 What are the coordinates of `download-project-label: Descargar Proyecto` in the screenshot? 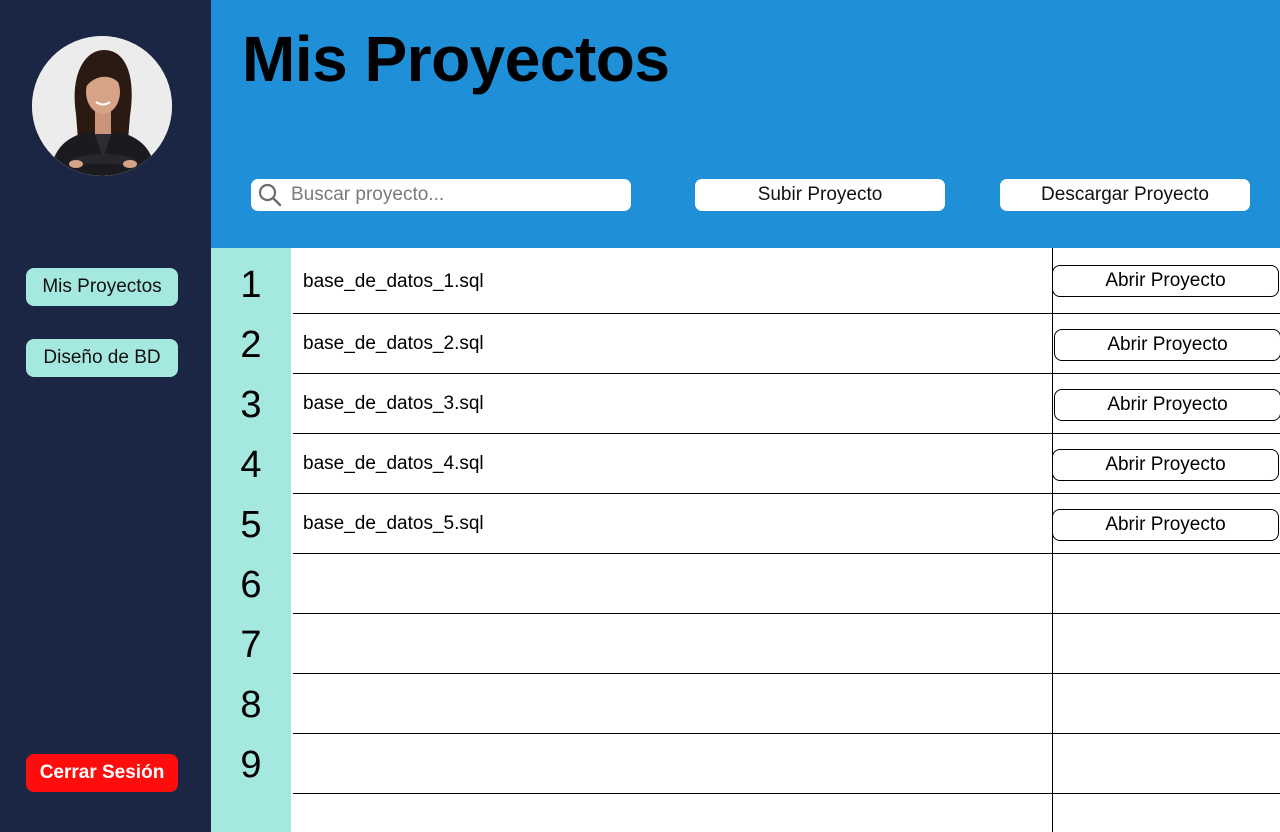 It's located at (1125, 194).